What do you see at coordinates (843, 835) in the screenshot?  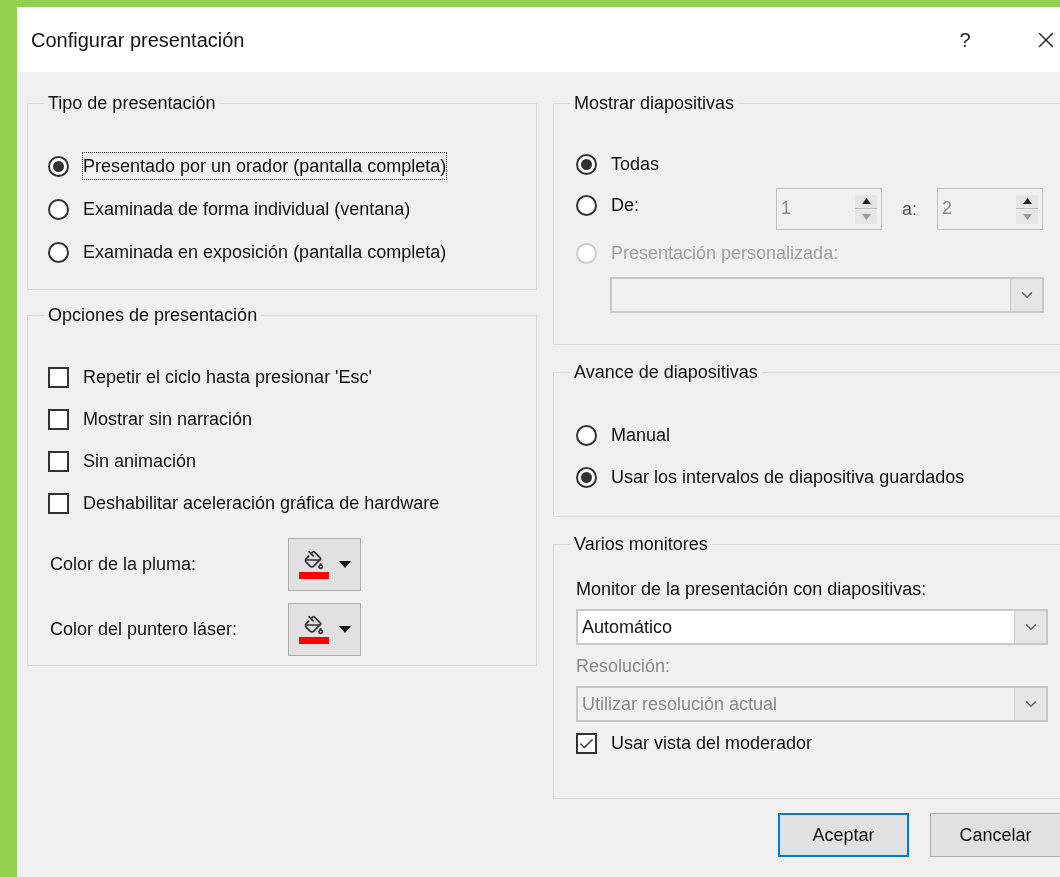 I see `dialog-button: Aceptar` at bounding box center [843, 835].